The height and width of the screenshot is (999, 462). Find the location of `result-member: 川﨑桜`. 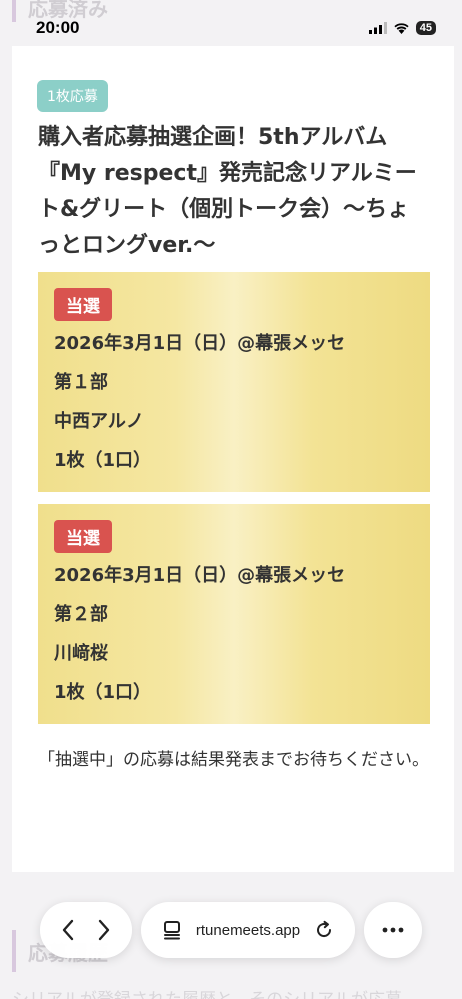

result-member: 川﨑桜 is located at coordinates (81, 653).